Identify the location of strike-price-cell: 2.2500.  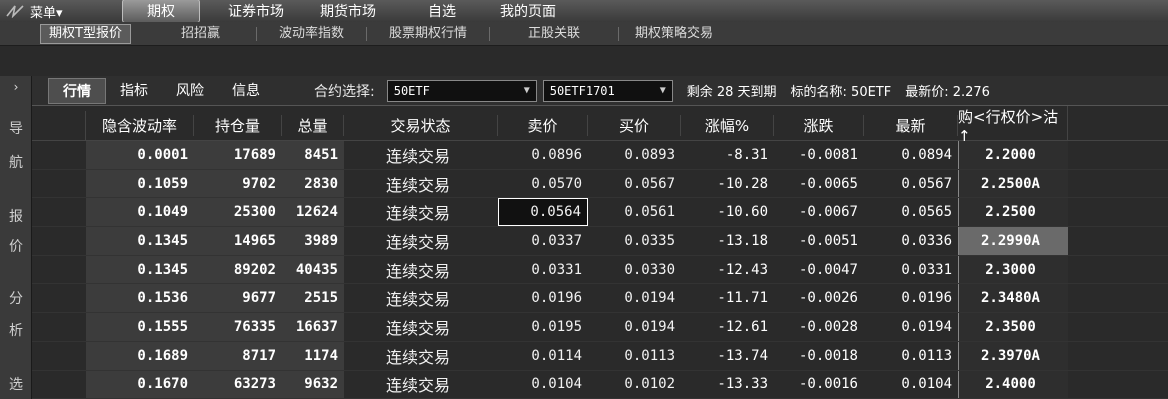
(1013, 212).